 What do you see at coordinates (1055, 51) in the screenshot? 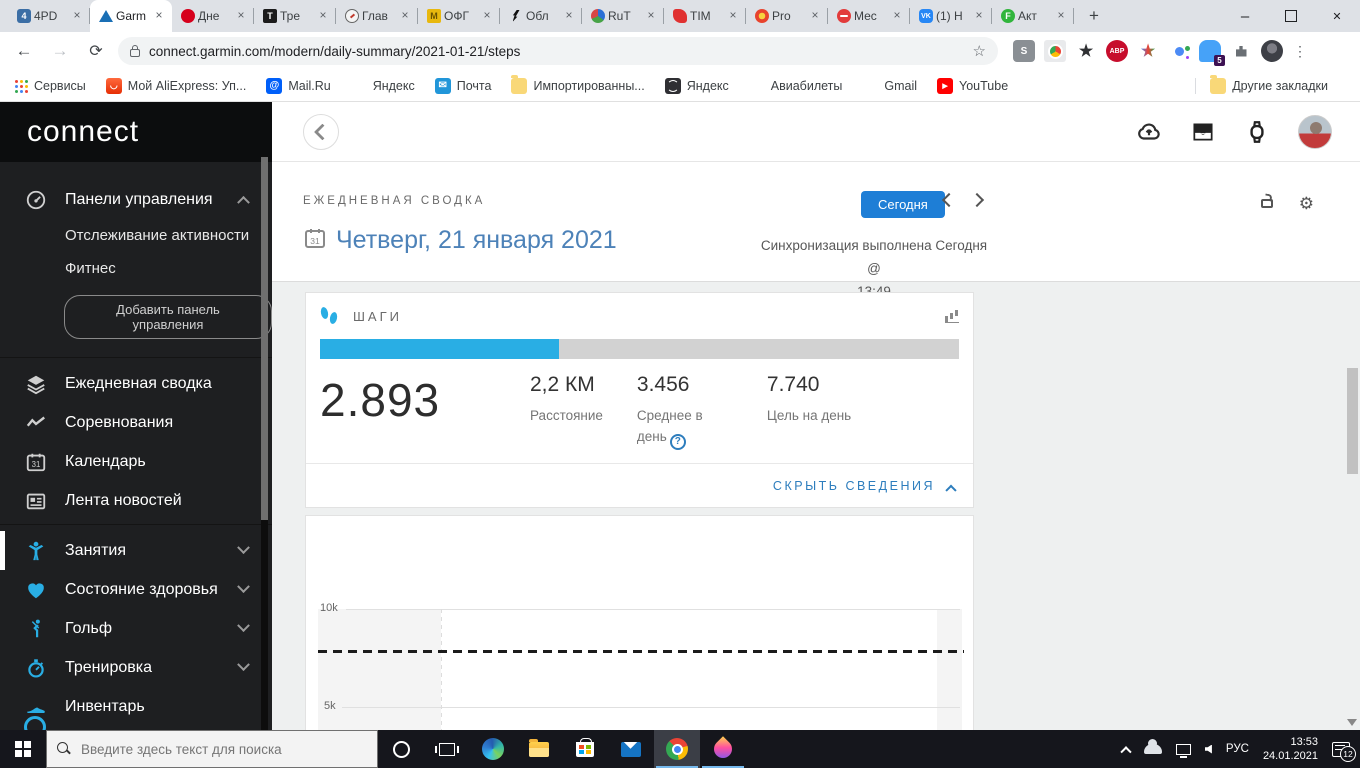
I see `extension-shopping-icon` at bounding box center [1055, 51].